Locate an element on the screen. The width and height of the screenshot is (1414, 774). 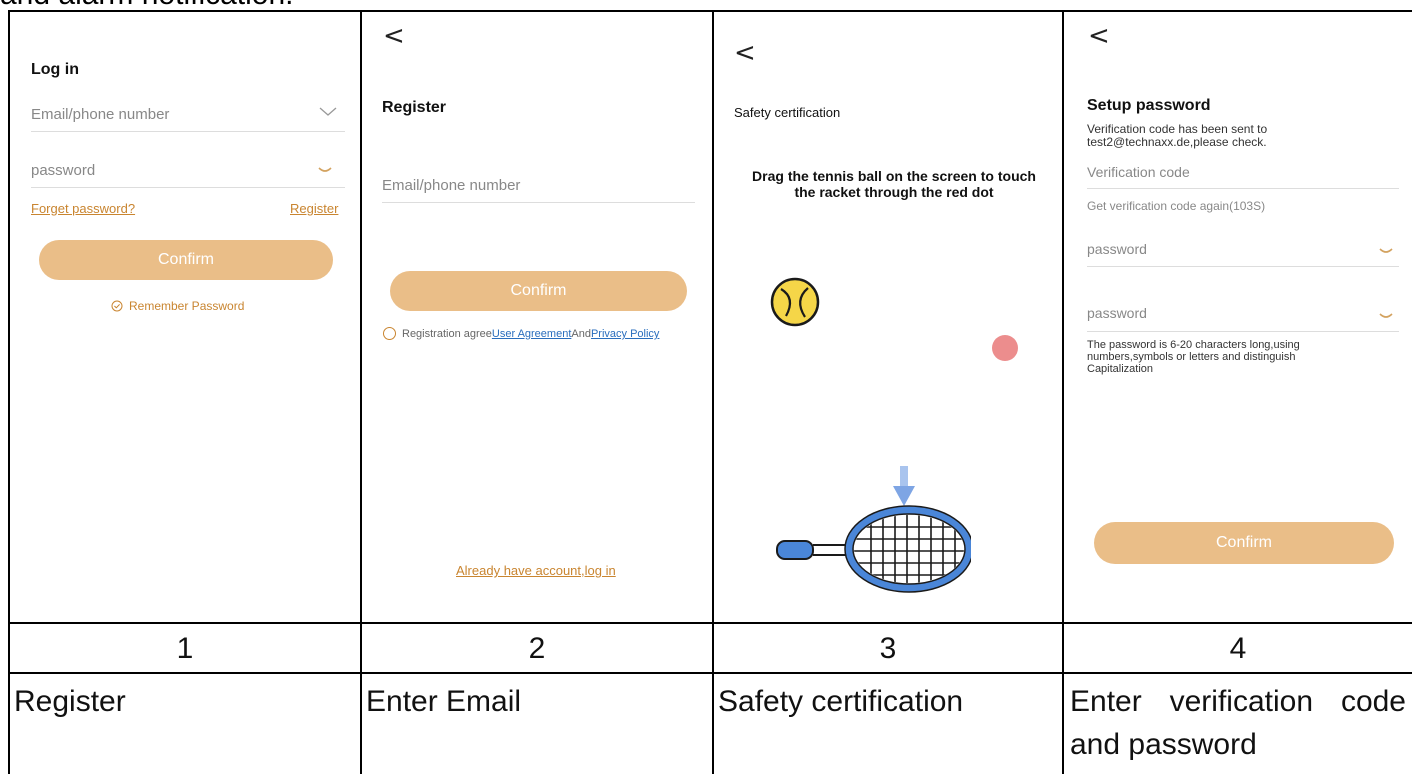
red-dot is located at coordinates (1005, 348).